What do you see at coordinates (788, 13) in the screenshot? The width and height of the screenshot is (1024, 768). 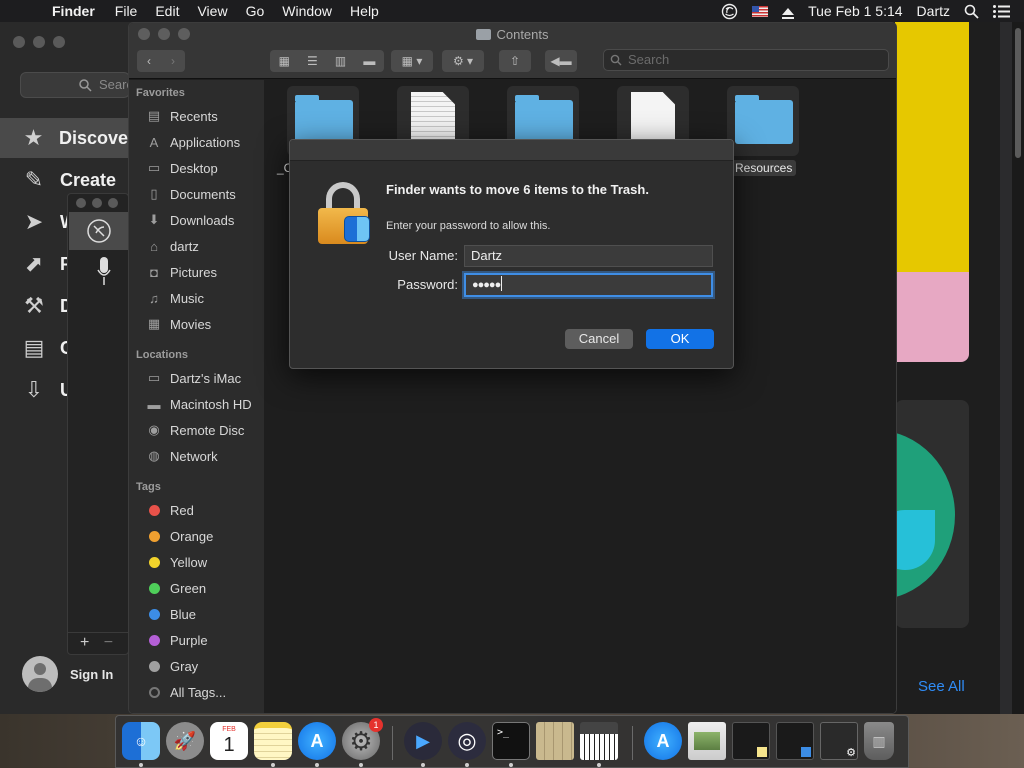 I see `eject-icon` at bounding box center [788, 13].